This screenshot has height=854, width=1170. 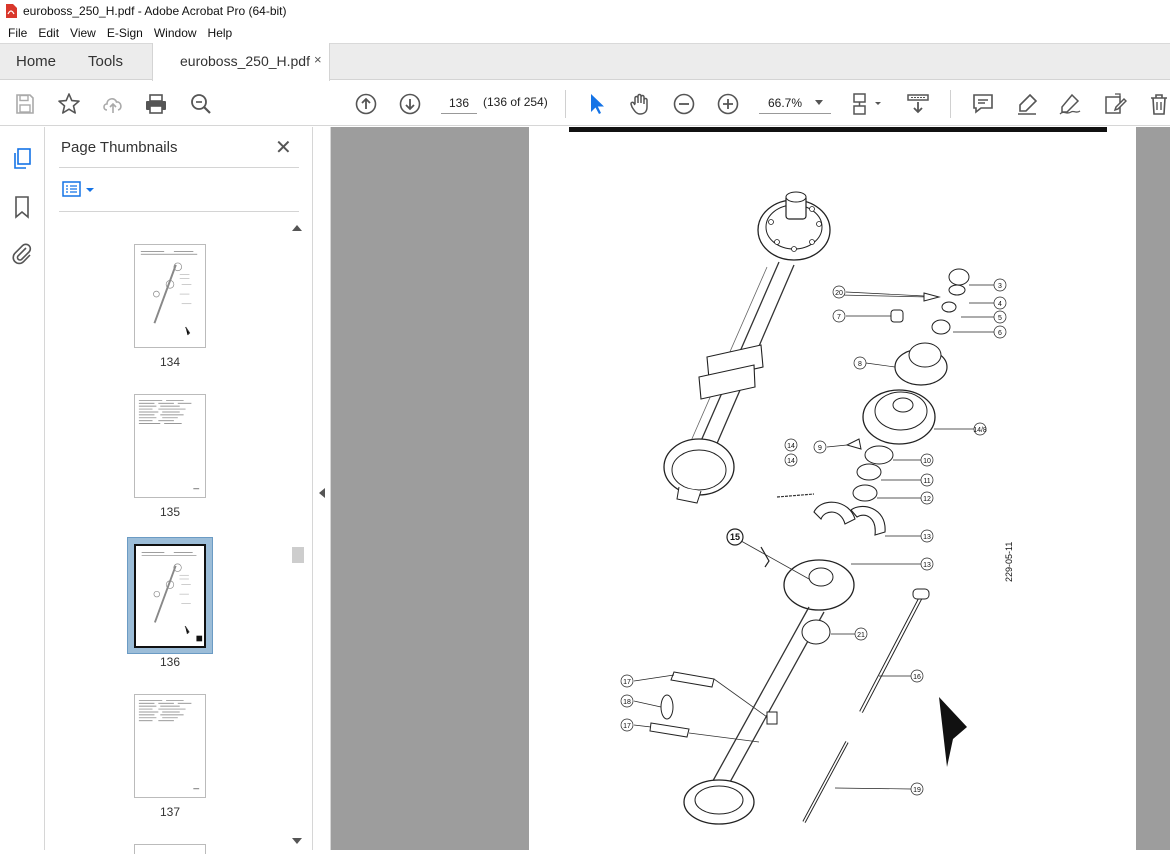 What do you see at coordinates (627, 702) in the screenshot?
I see `callout-label: 18` at bounding box center [627, 702].